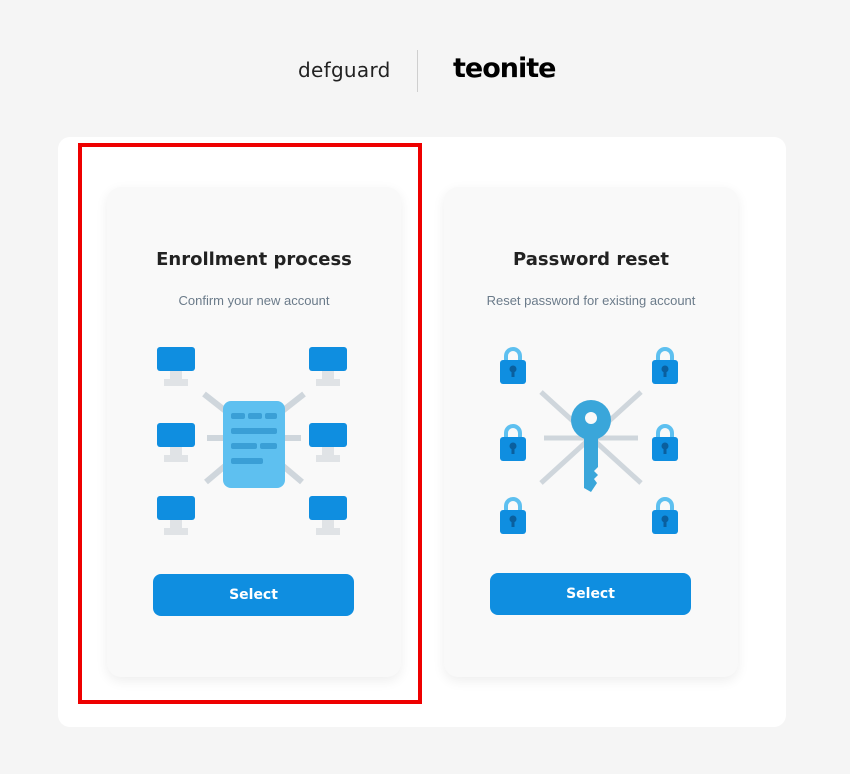 This screenshot has height=774, width=850. I want to click on card-subtitle: Reset password for existing account, so click(591, 300).